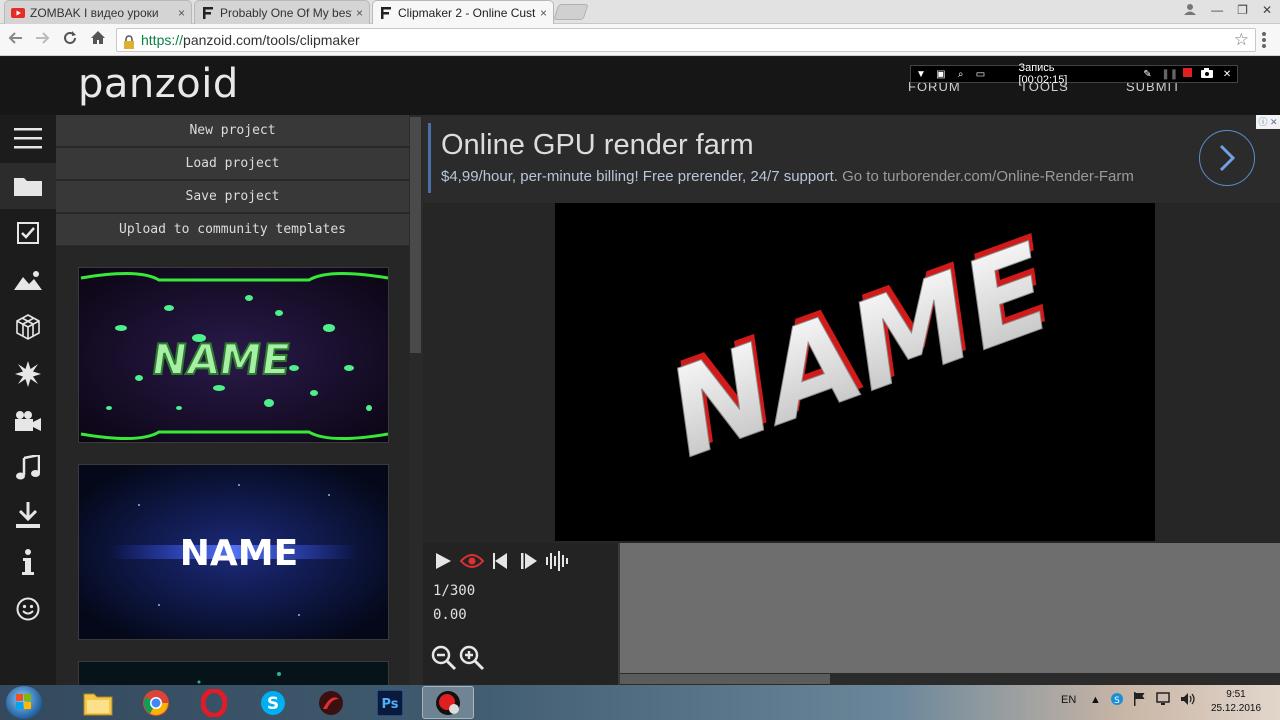  I want to click on zoom-out-icon, so click(444, 658).